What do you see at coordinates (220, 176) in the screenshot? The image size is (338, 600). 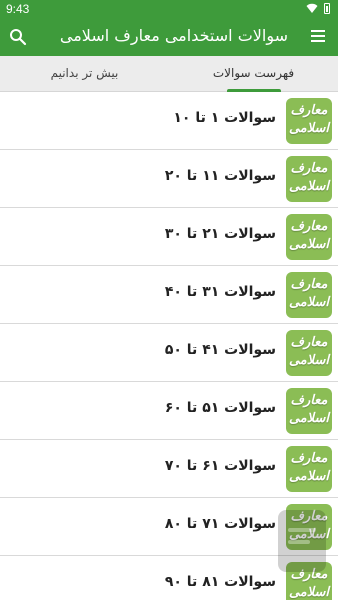 I see `list-item-label: سوالات ۱۱ تا ۲۰` at bounding box center [220, 176].